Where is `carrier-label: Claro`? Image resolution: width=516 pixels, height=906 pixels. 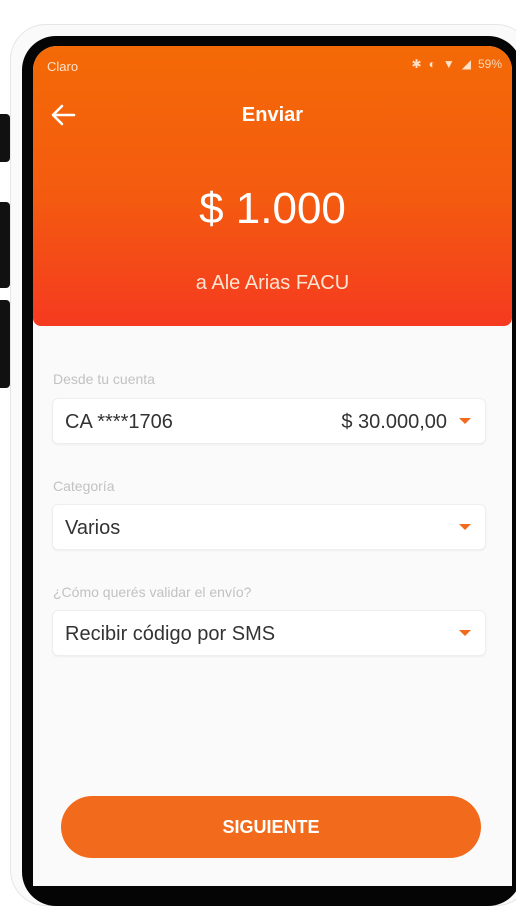 carrier-label: Claro is located at coordinates (63, 66).